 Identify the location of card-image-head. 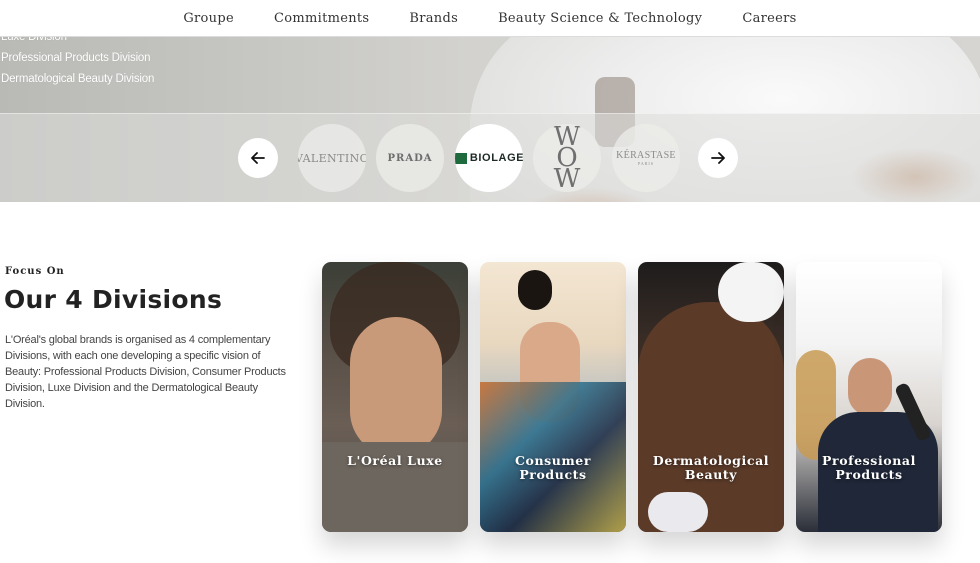
(535, 290).